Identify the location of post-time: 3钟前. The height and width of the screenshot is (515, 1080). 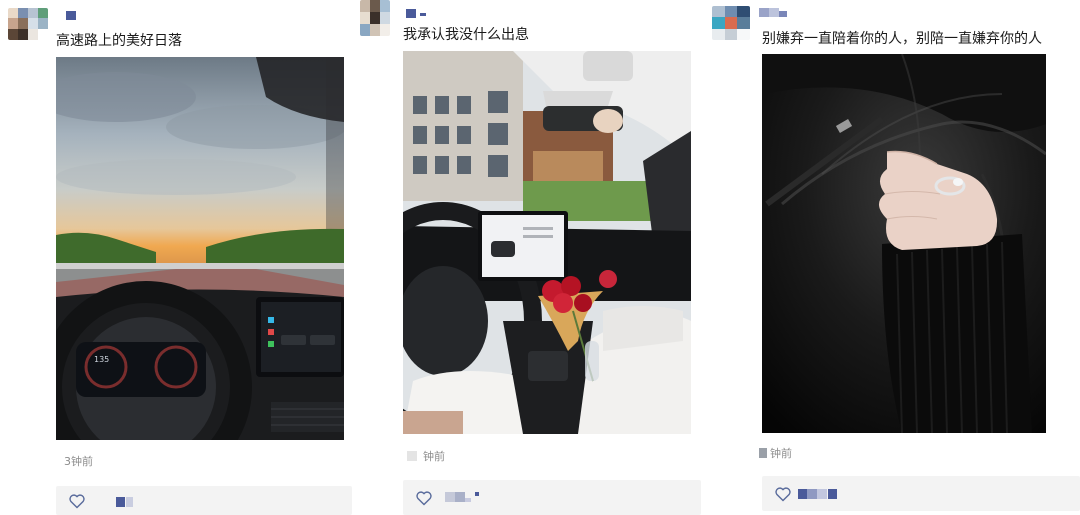
(78, 461).